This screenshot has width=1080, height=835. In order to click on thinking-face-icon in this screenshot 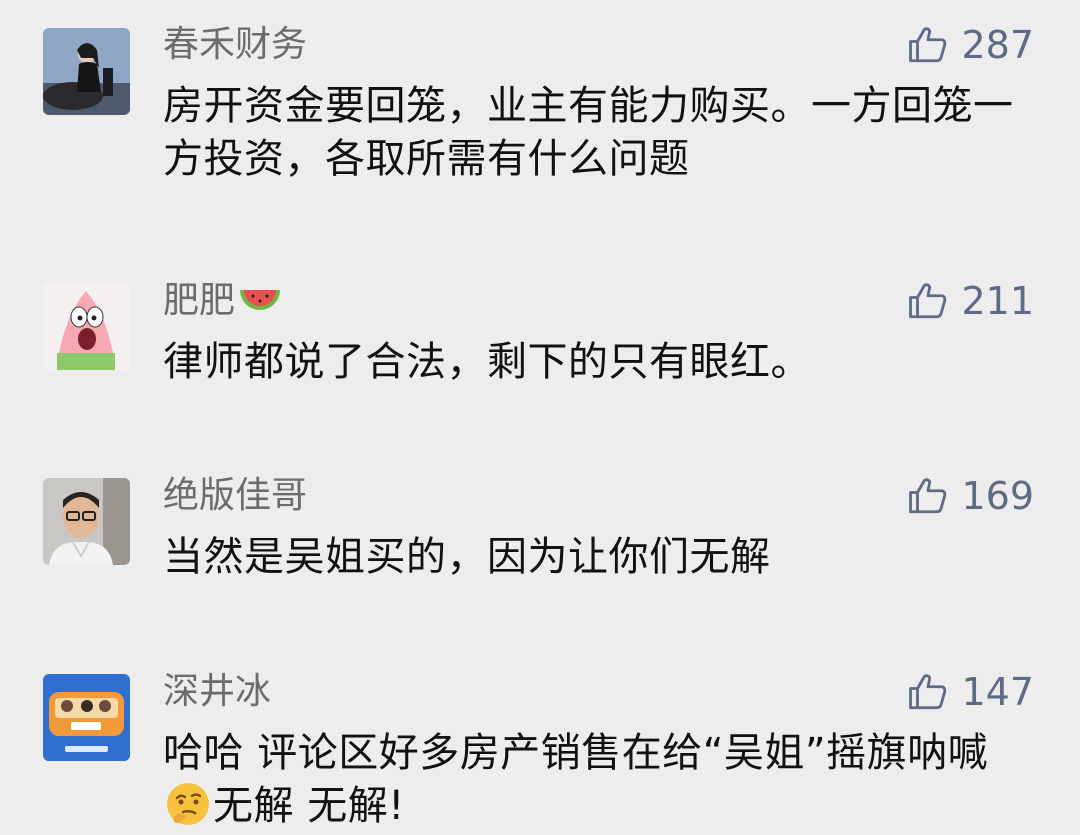, I will do `click(188, 804)`.